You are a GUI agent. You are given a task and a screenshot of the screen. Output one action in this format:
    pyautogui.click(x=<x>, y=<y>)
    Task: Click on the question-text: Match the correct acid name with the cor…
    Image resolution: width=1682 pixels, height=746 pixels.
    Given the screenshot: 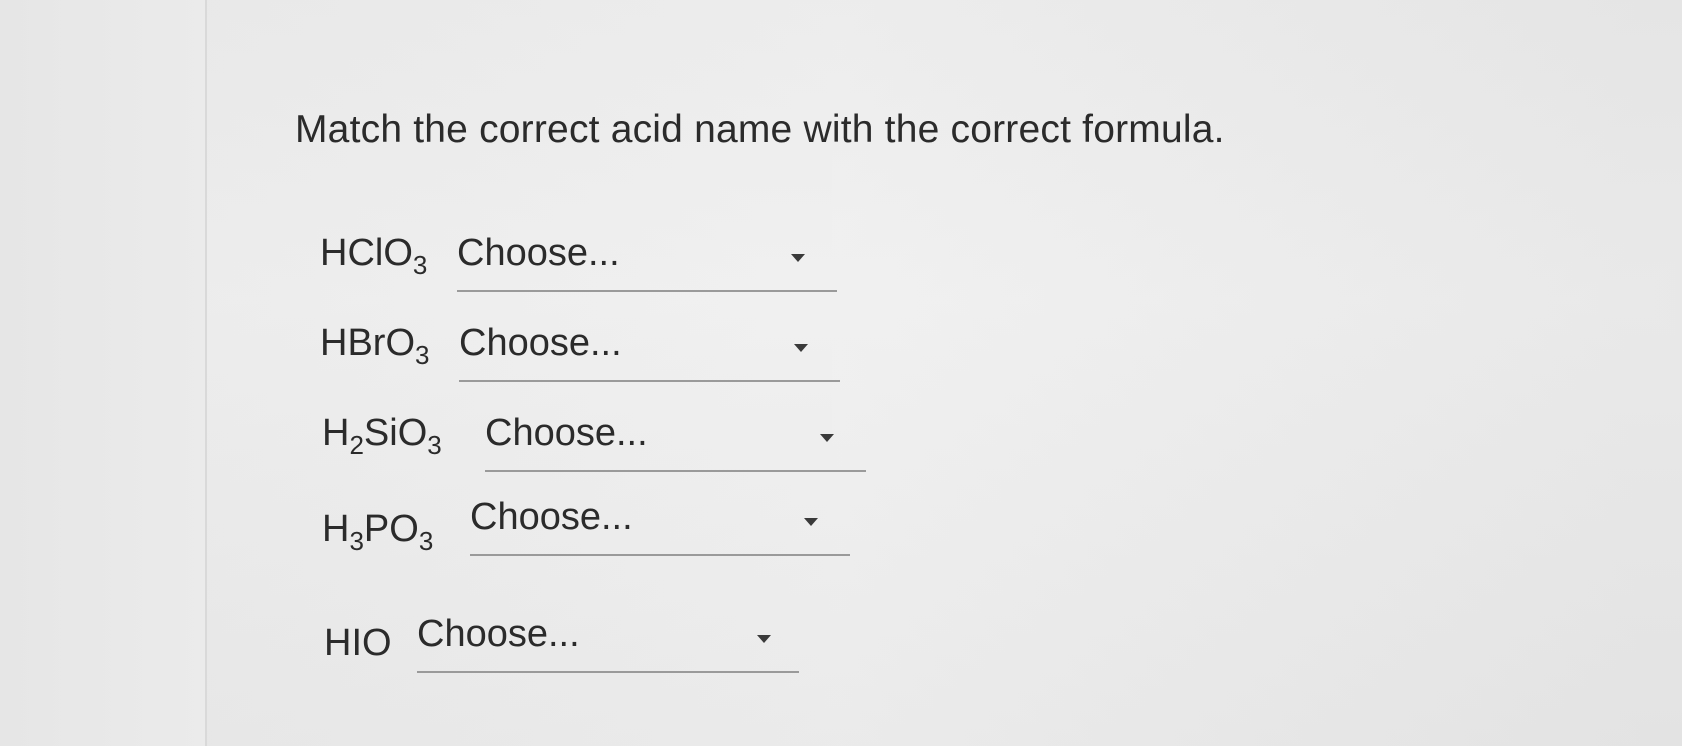 What is the action you would take?
    pyautogui.click(x=760, y=129)
    